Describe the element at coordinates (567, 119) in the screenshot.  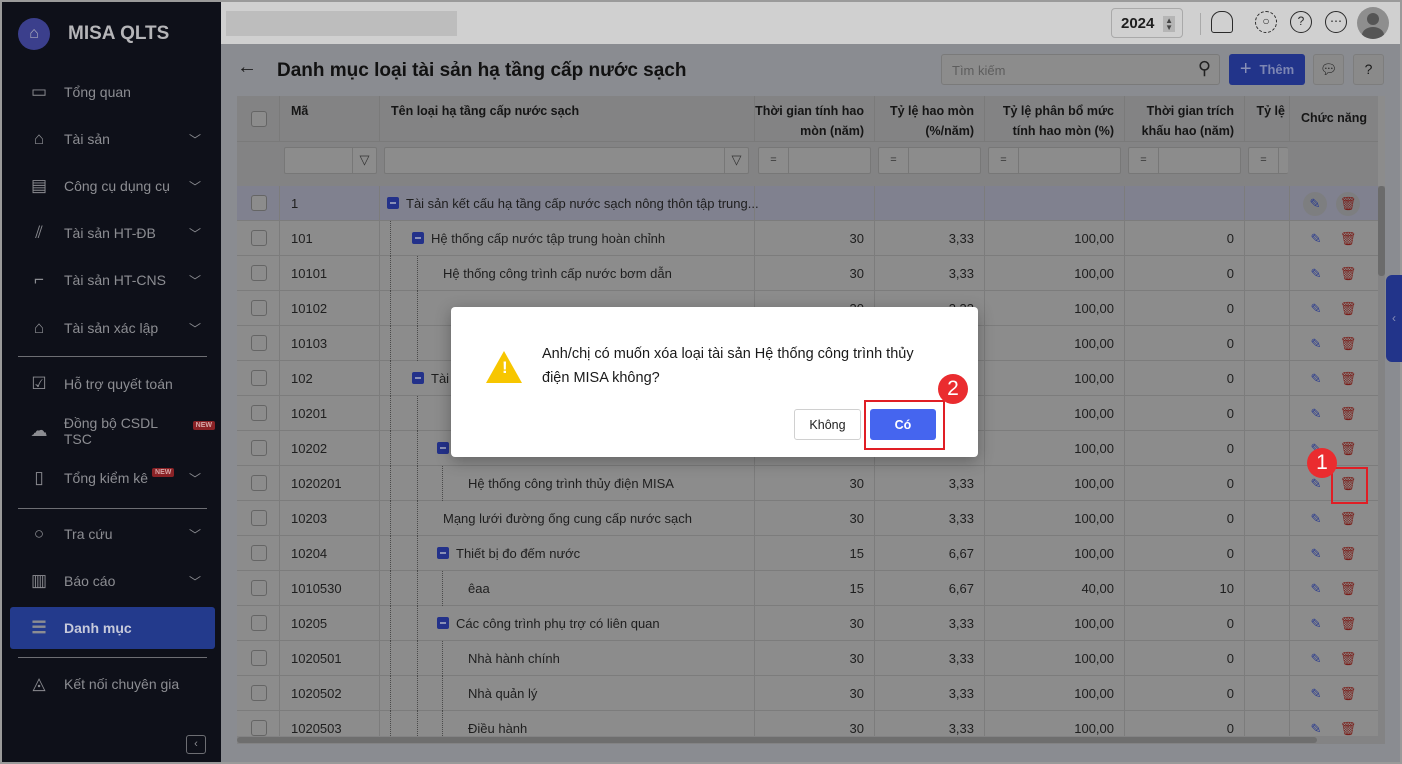
I see `col-name: Tên loại hạ tầng cấp nước sạch` at that location.